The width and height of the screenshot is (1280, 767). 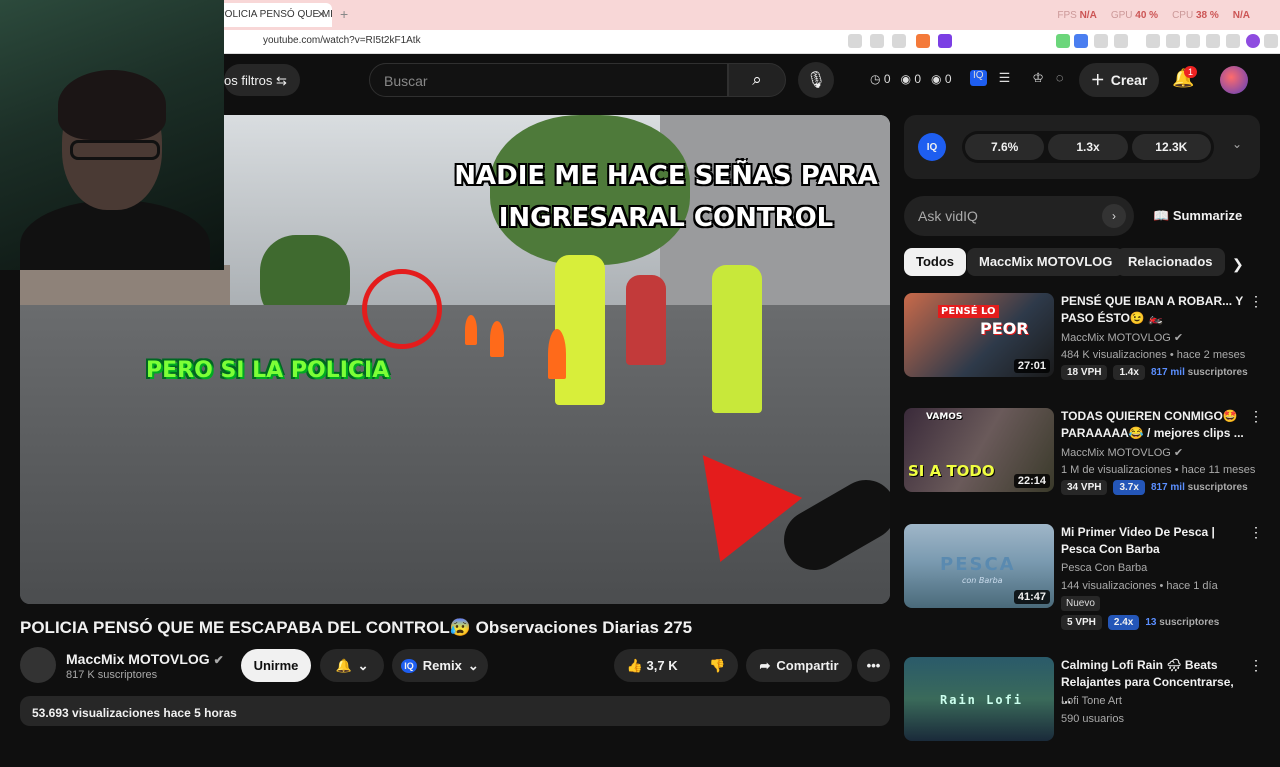 I want to click on notification-toggle-button: 🔔 ⌄, so click(x=352, y=665).